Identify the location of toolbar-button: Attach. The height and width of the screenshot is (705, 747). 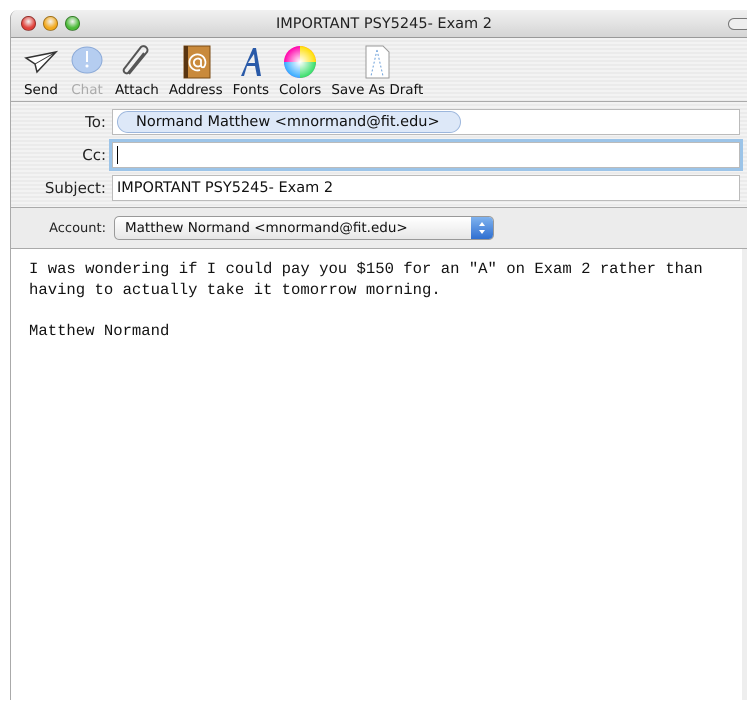
(137, 71).